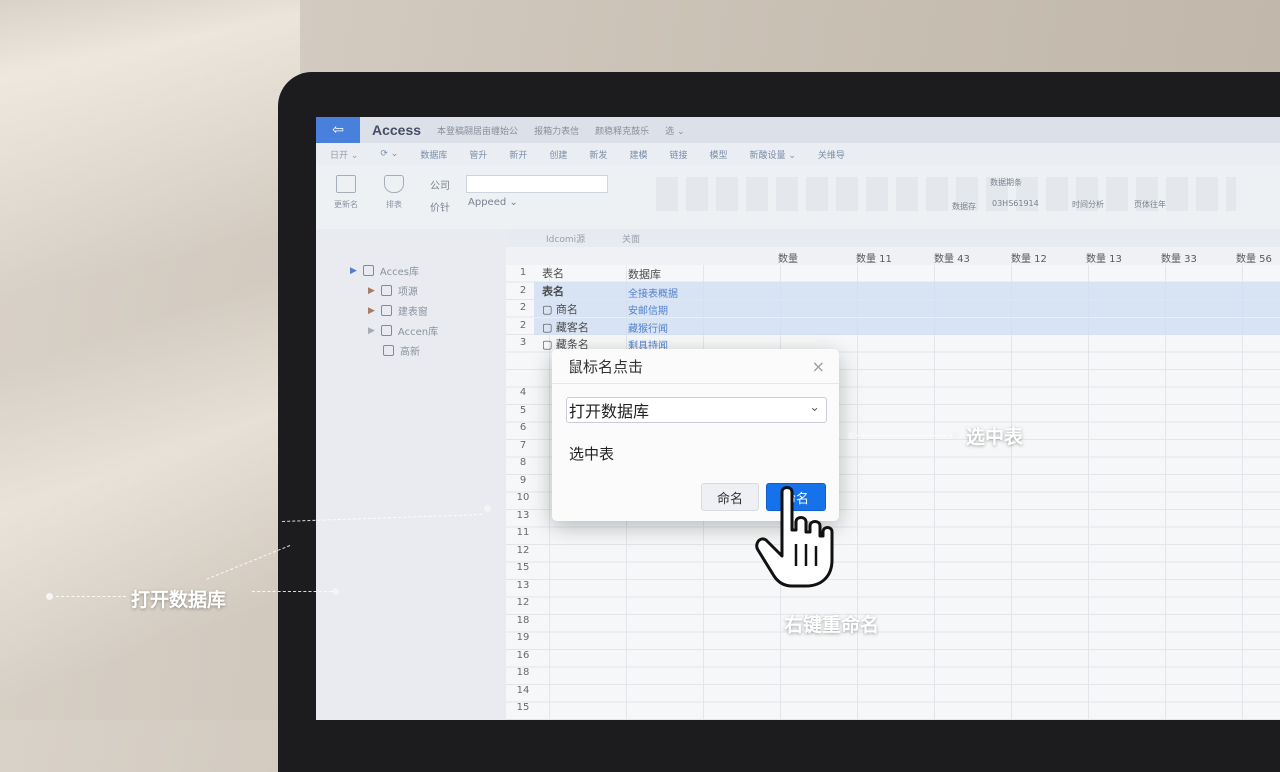  What do you see at coordinates (565, 327) in the screenshot?
I see `cell-table-name: ▢ 藏客名` at bounding box center [565, 327].